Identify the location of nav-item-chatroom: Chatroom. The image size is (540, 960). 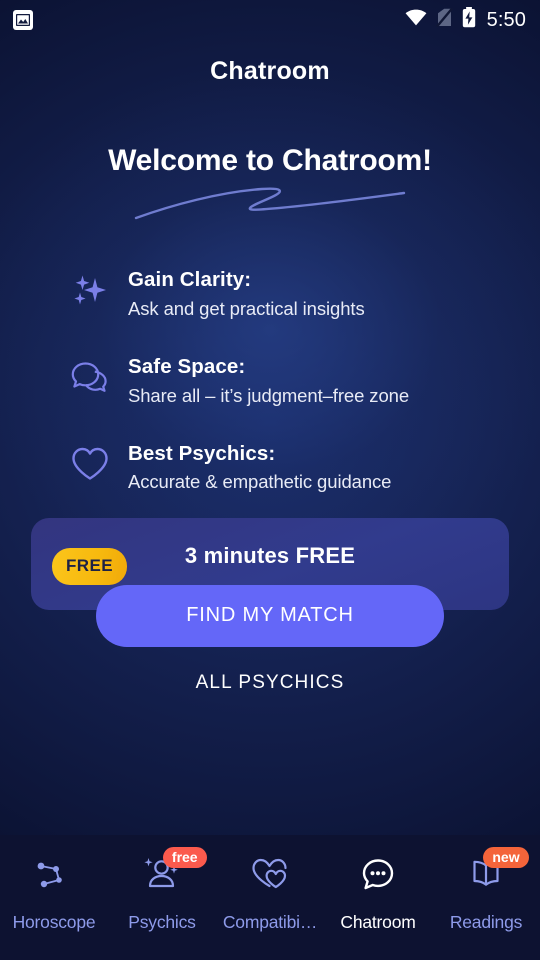
(378, 892).